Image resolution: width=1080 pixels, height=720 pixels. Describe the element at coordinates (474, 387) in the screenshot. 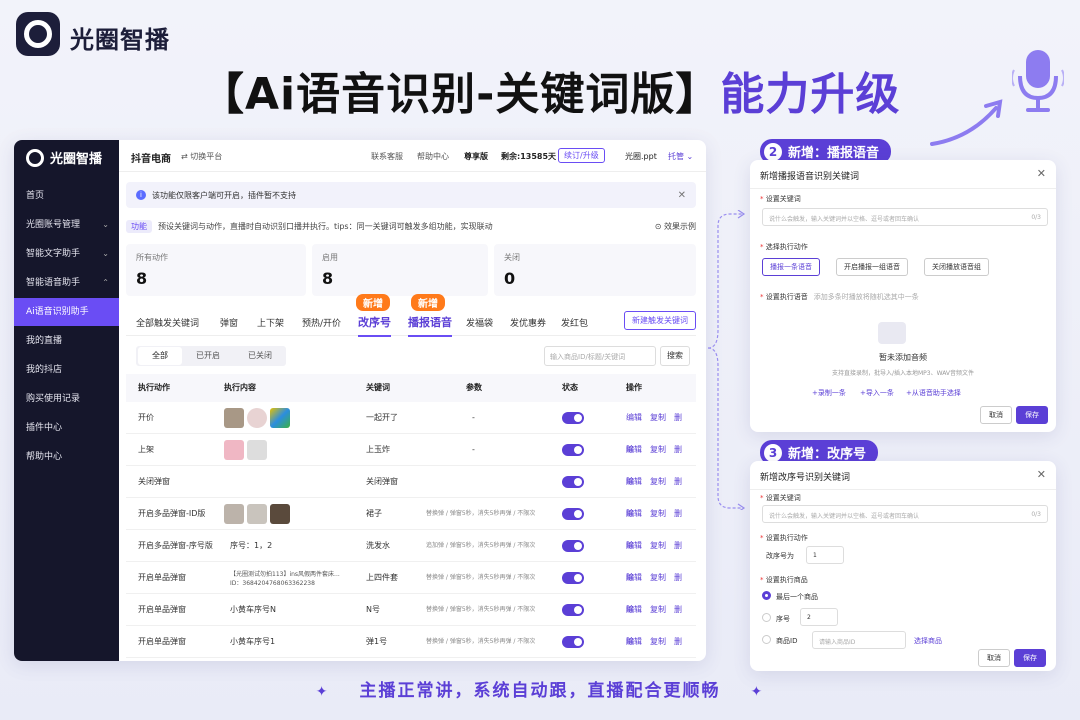

I see `col-param: 参数` at that location.